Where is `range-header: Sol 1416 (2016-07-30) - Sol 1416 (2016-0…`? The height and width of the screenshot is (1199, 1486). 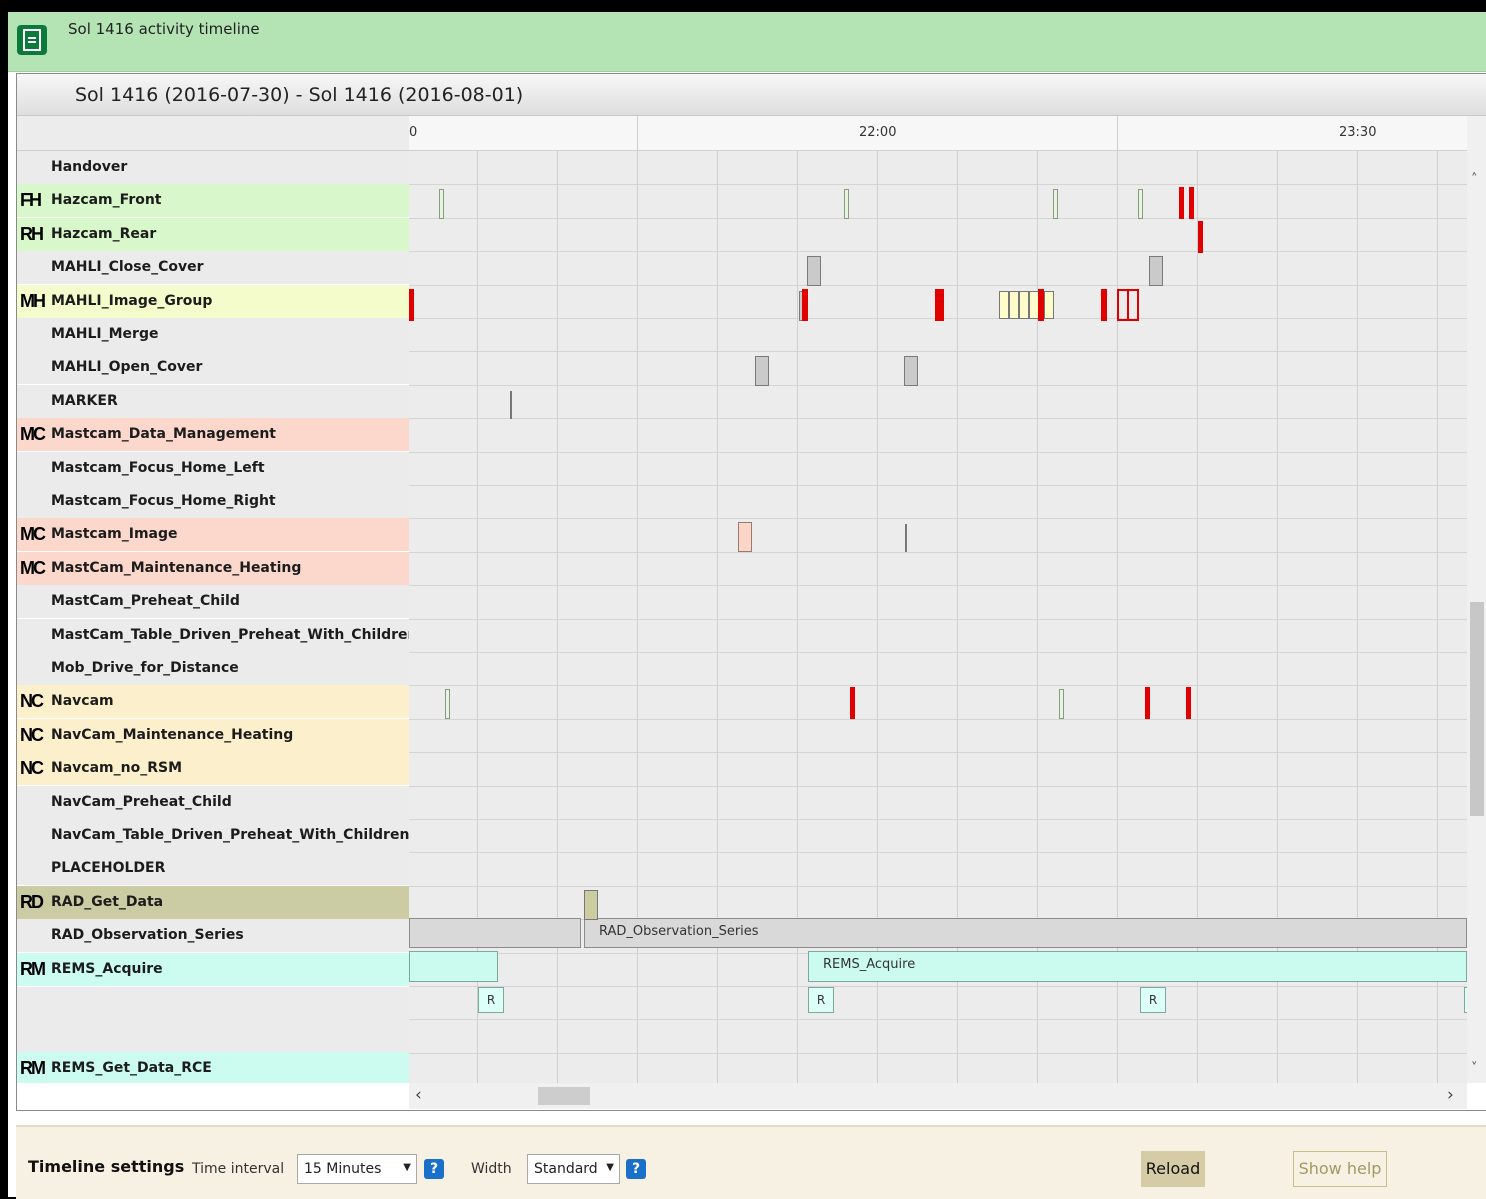
range-header: Sol 1416 (2016-07-30) - Sol 1416 (2016-0… is located at coordinates (751, 95).